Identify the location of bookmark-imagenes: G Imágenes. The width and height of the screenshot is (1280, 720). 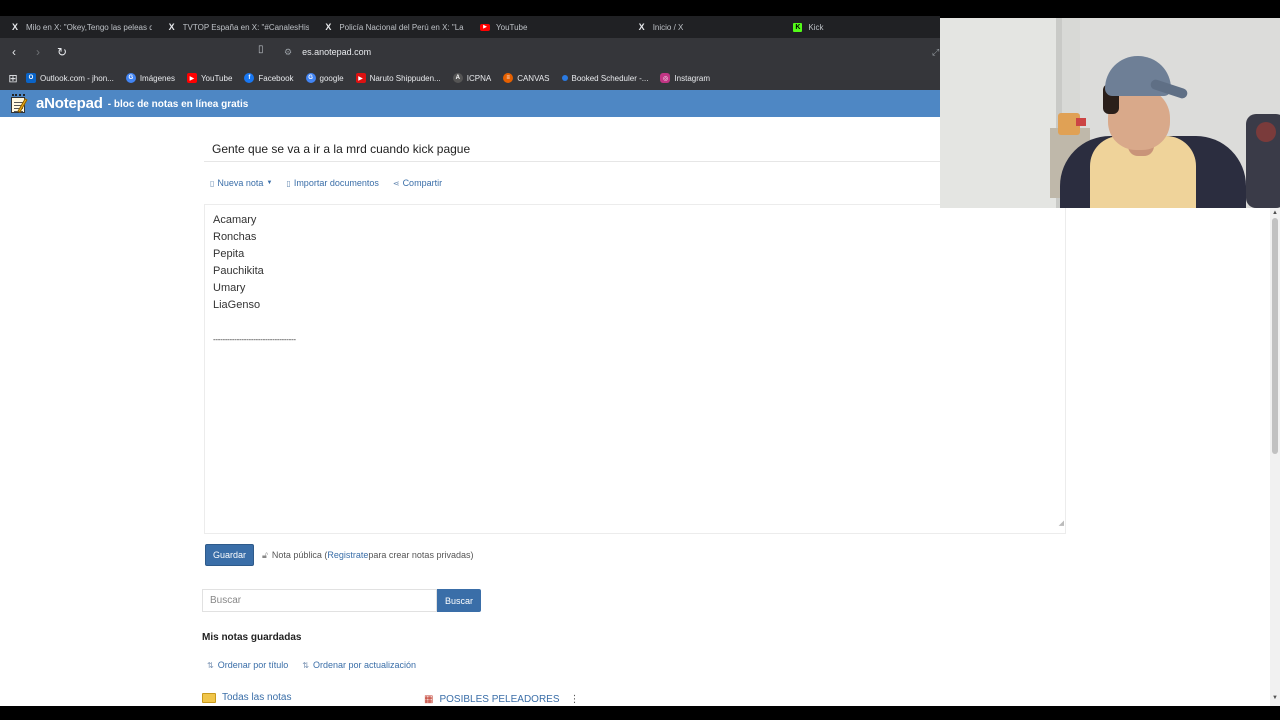
(150, 78).